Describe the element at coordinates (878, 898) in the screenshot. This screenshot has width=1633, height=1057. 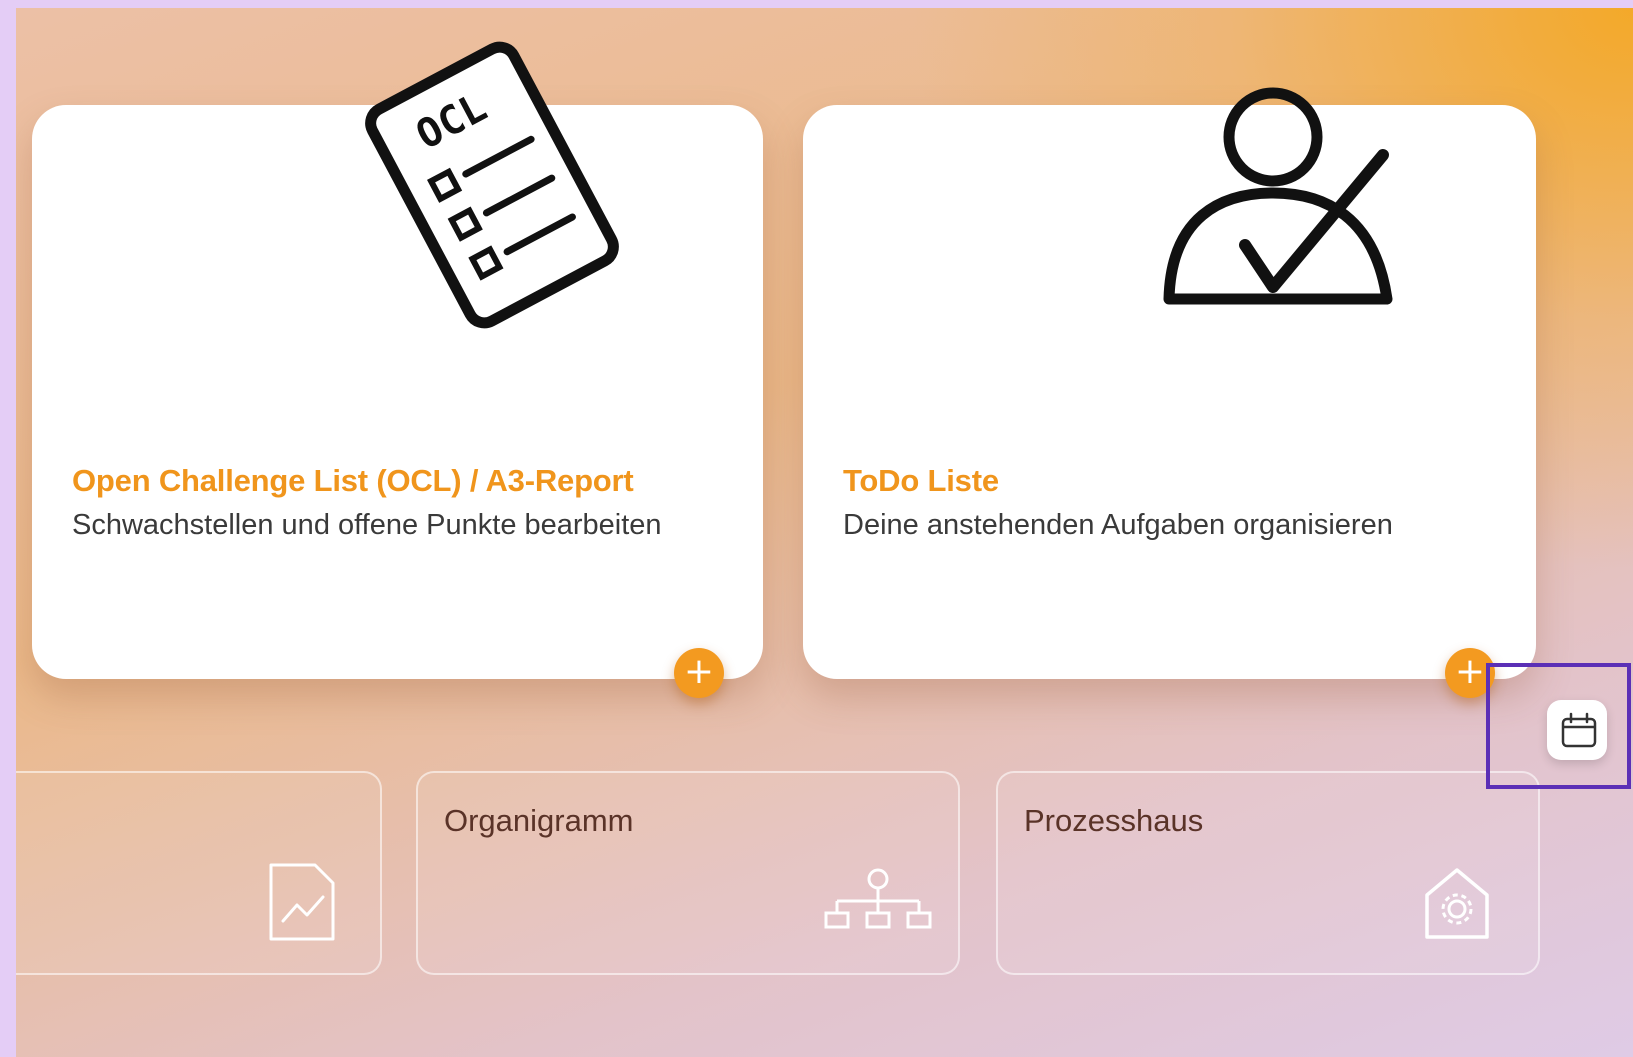
I see `org-chart-icon` at that location.